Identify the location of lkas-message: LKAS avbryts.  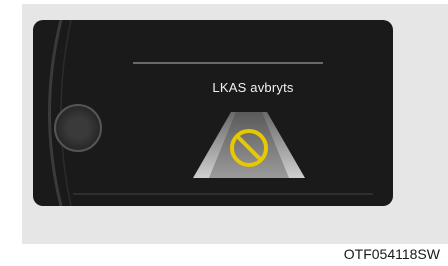
(253, 87).